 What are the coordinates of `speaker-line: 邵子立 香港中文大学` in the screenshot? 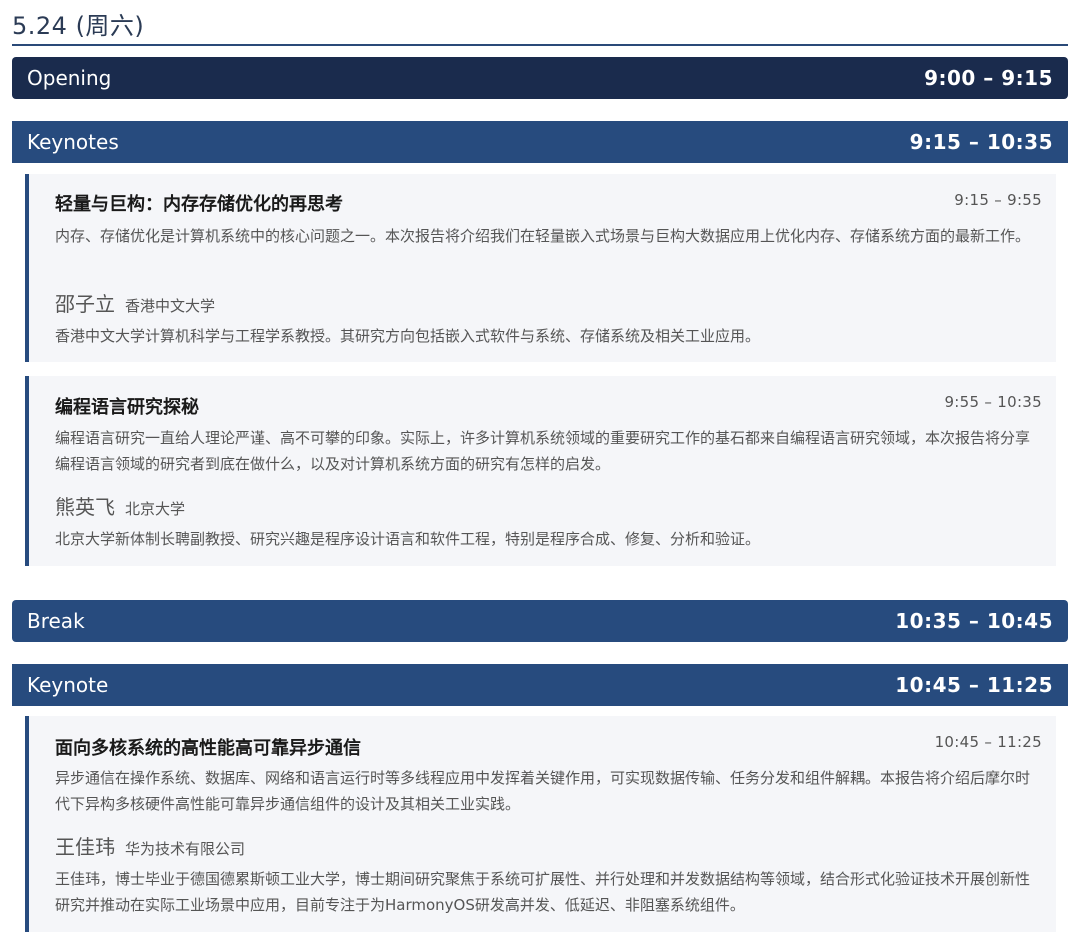 It's located at (135, 302).